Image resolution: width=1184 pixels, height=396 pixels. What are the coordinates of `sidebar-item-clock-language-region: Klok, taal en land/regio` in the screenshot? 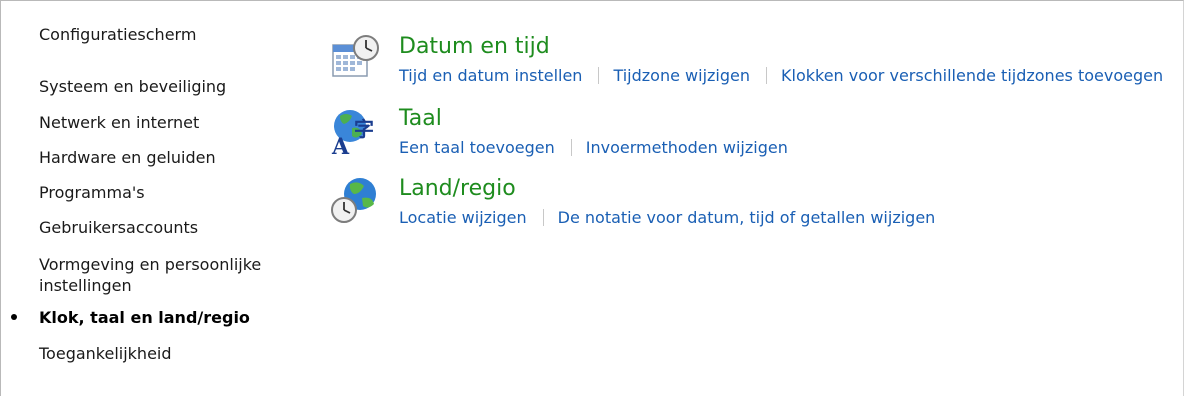 It's located at (144, 317).